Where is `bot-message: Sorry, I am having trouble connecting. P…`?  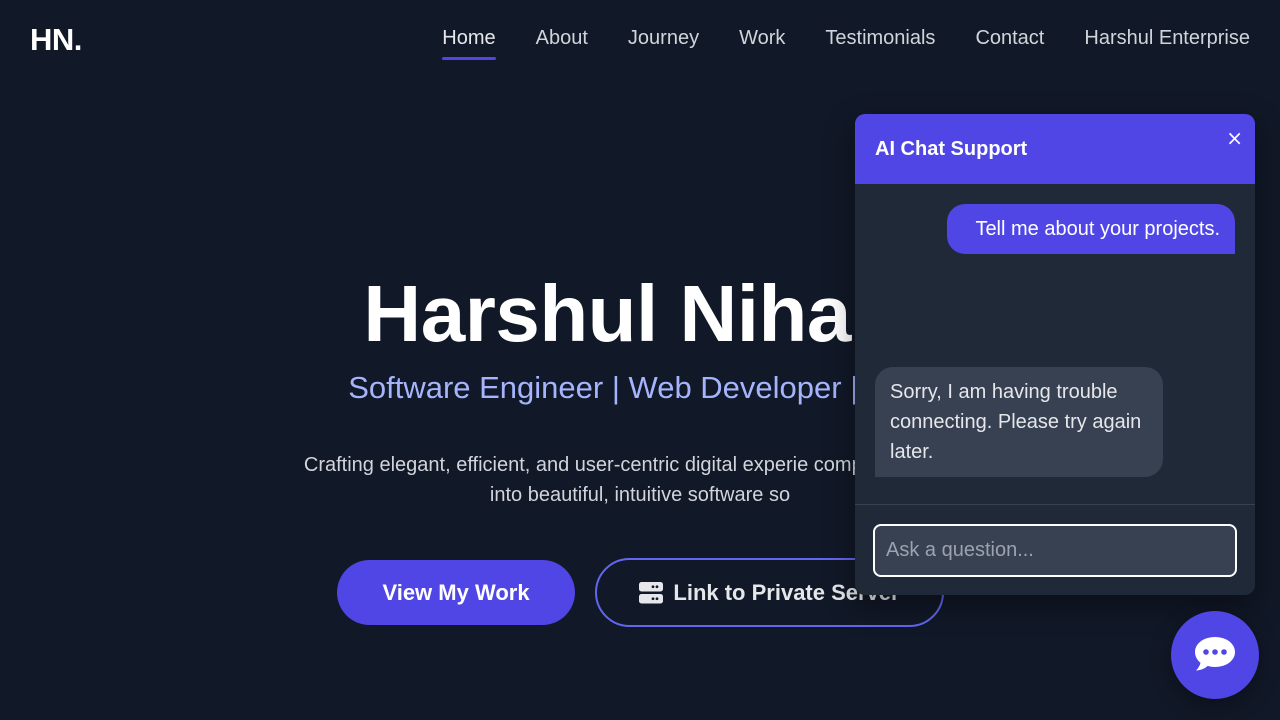 bot-message: Sorry, I am having trouble connecting. P… is located at coordinates (1019, 422).